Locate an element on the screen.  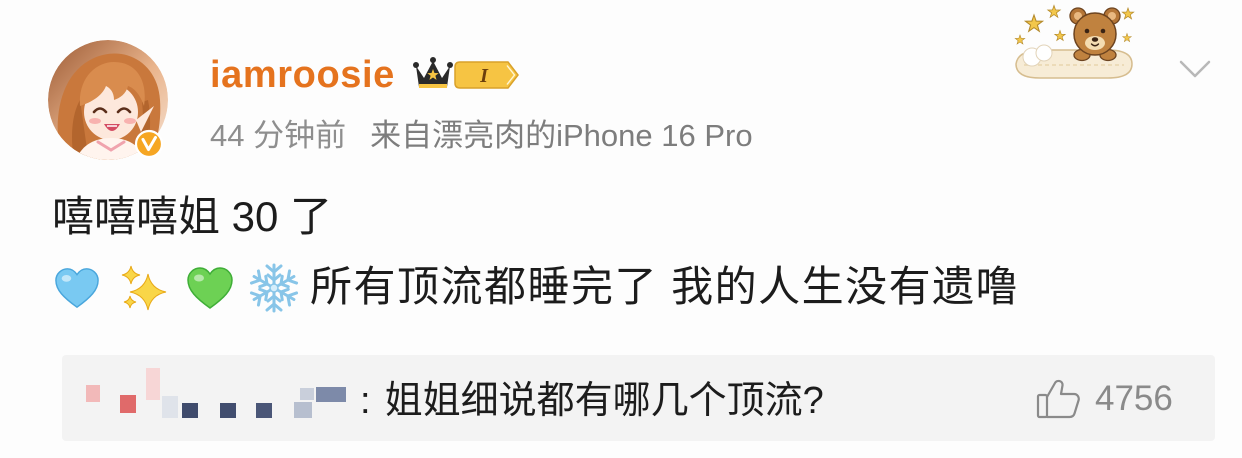
level-badge: I is located at coordinates (486, 75).